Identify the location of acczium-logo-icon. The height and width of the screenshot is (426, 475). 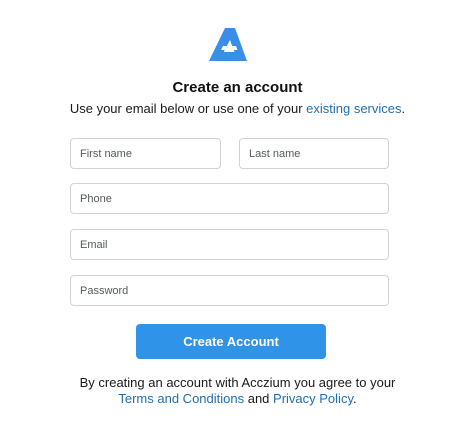
(228, 44).